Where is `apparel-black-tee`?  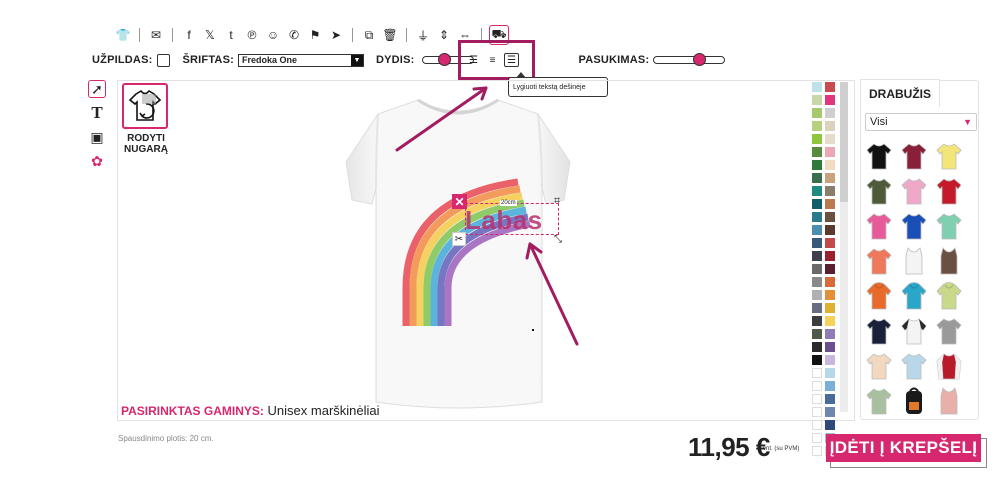 apparel-black-tee is located at coordinates (879, 155).